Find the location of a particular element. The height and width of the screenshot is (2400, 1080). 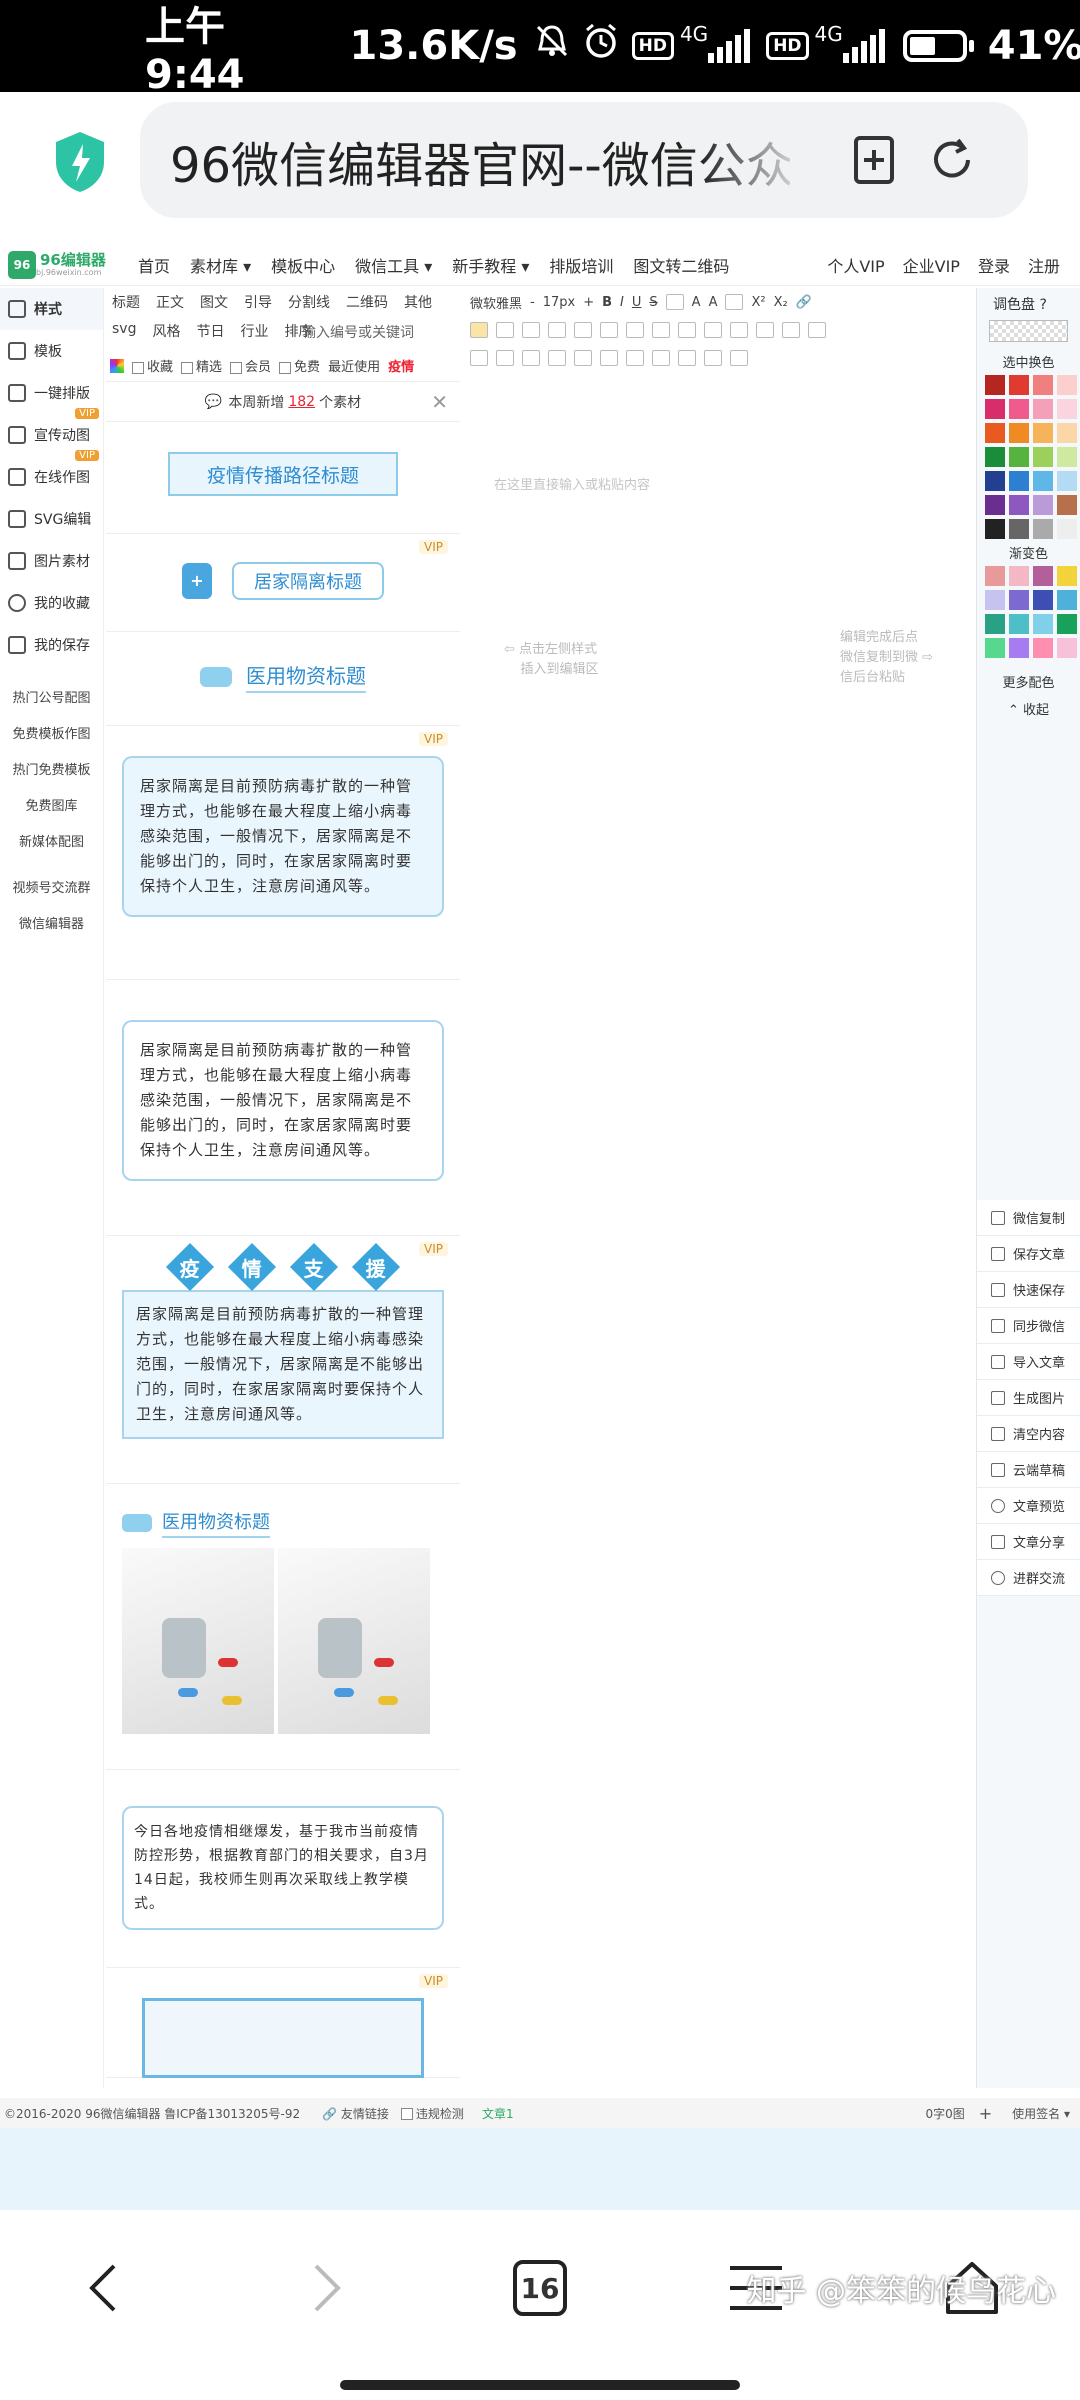

shield-icon is located at coordinates (80, 162).